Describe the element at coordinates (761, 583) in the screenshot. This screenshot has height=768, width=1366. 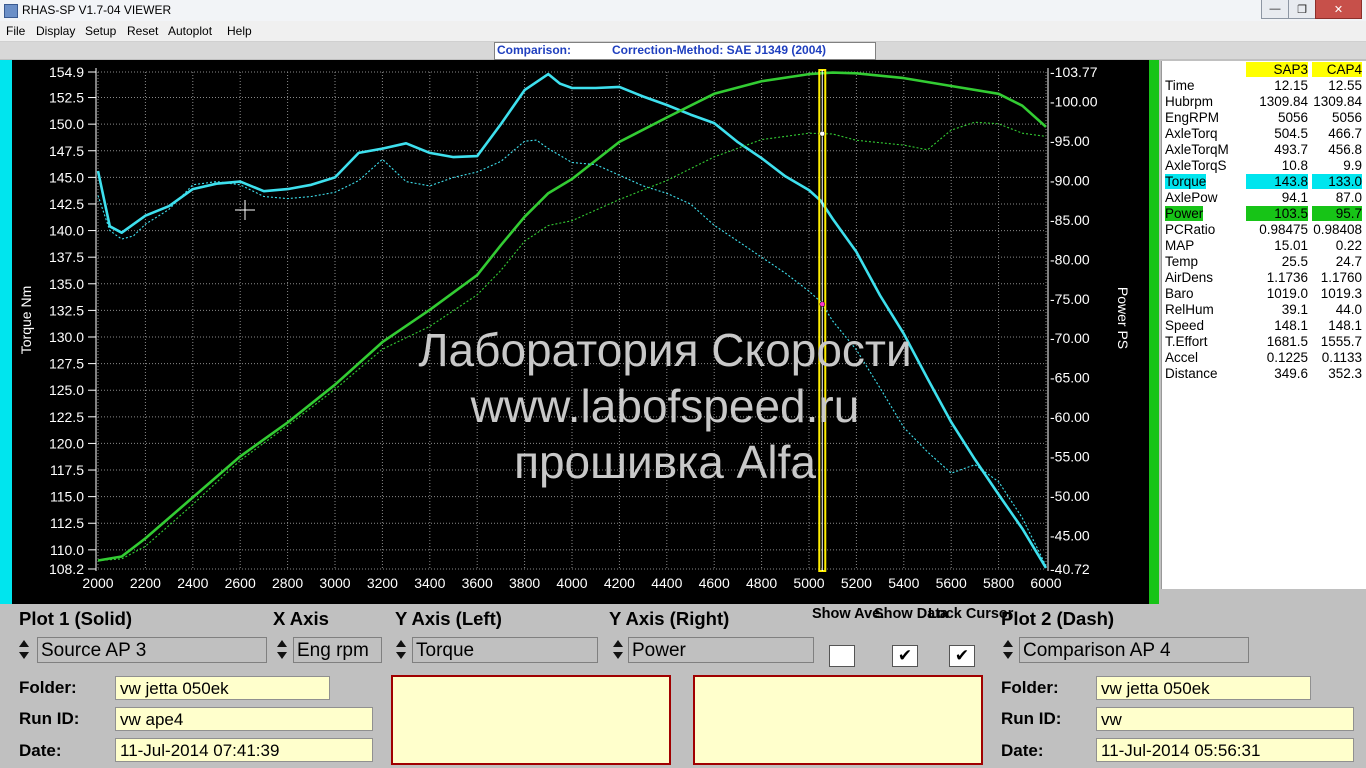
I see `x-tick-label: 4800` at that location.